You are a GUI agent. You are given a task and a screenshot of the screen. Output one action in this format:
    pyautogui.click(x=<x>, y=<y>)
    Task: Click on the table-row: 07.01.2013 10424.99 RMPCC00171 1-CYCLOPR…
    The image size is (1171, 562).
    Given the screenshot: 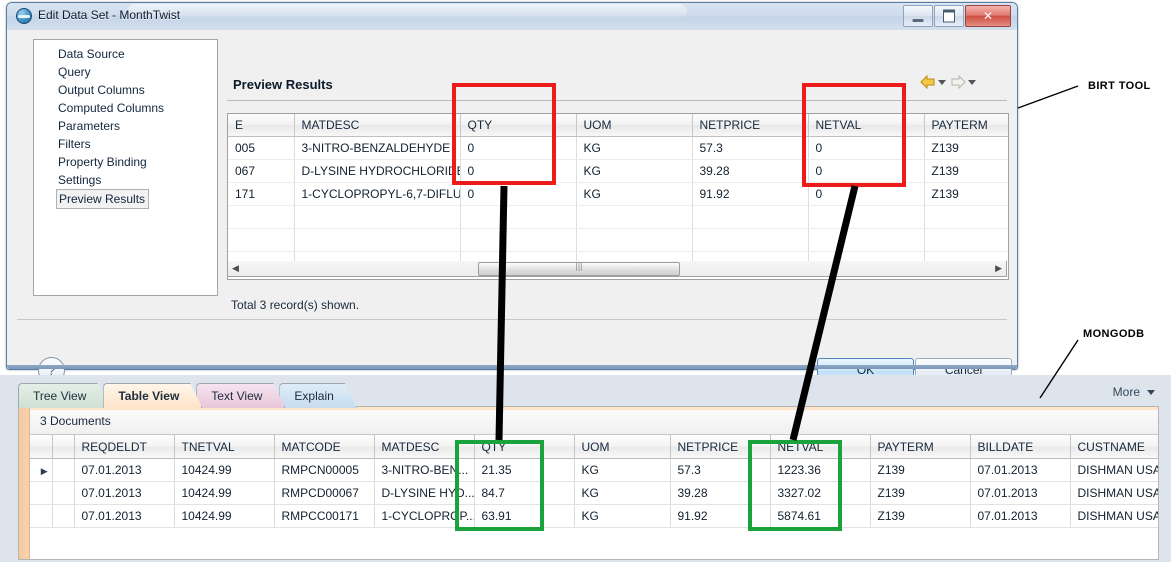 What is the action you would take?
    pyautogui.click(x=594, y=516)
    